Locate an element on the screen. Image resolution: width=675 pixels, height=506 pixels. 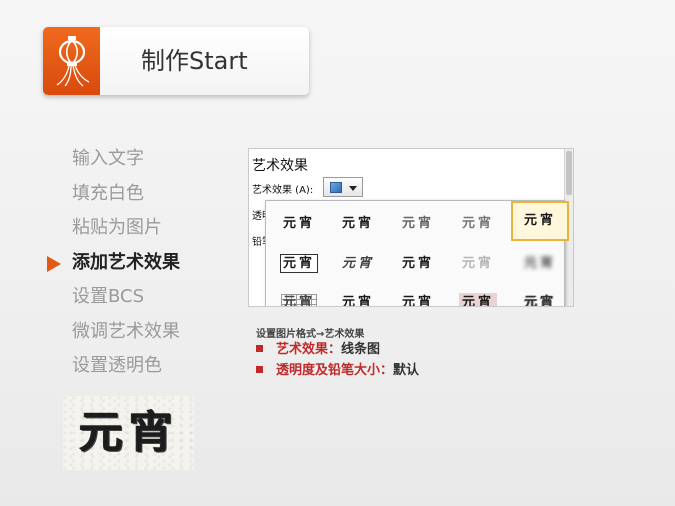
chevron-down-icon is located at coordinates (353, 188).